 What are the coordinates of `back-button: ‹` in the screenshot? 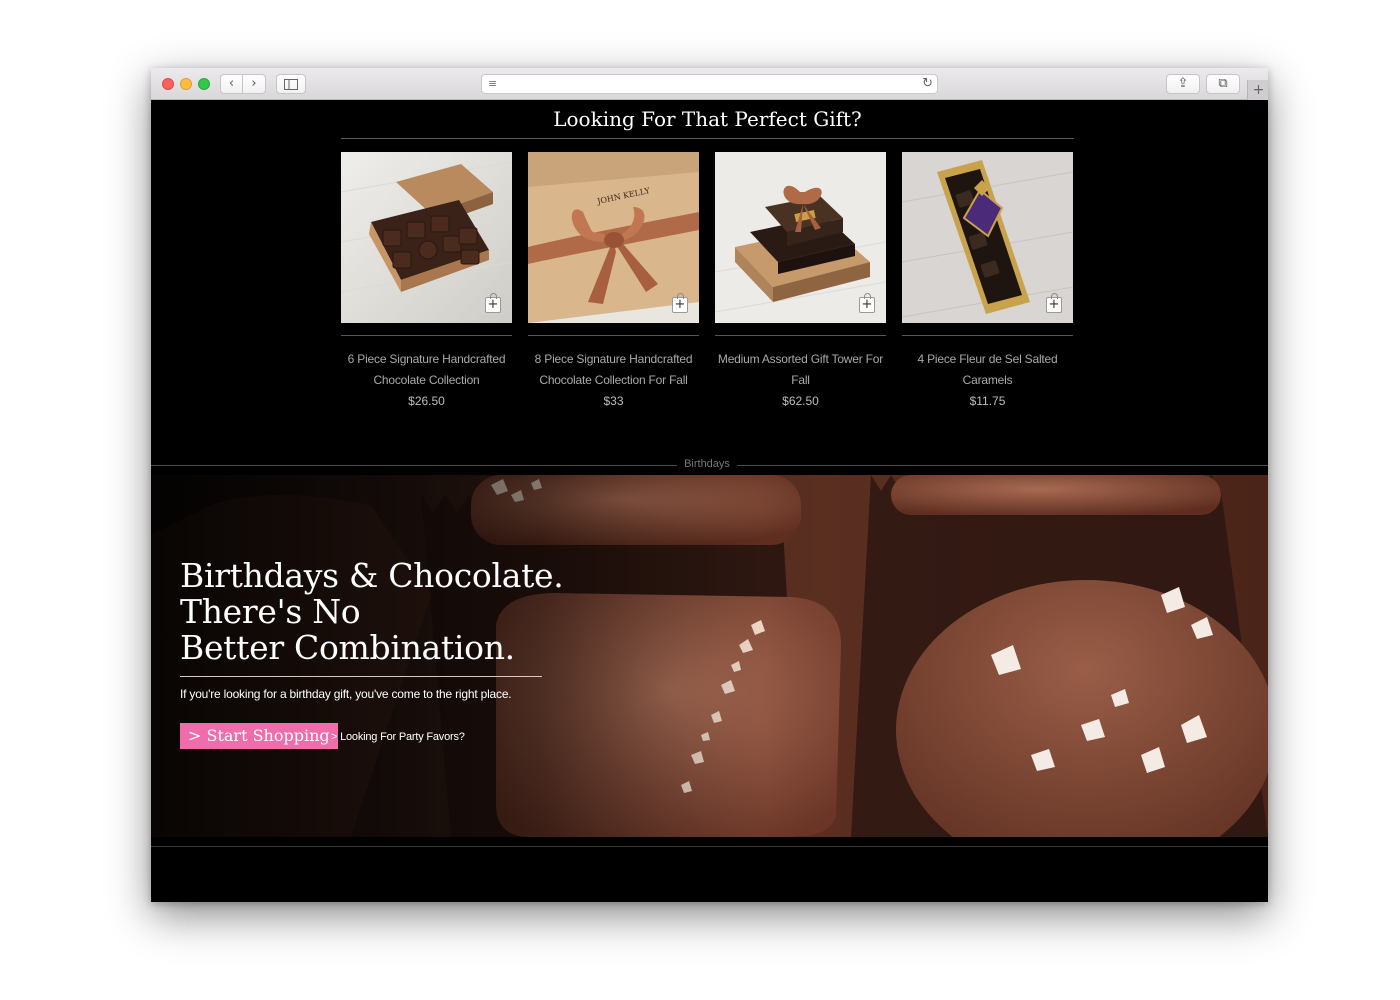 It's located at (231, 84).